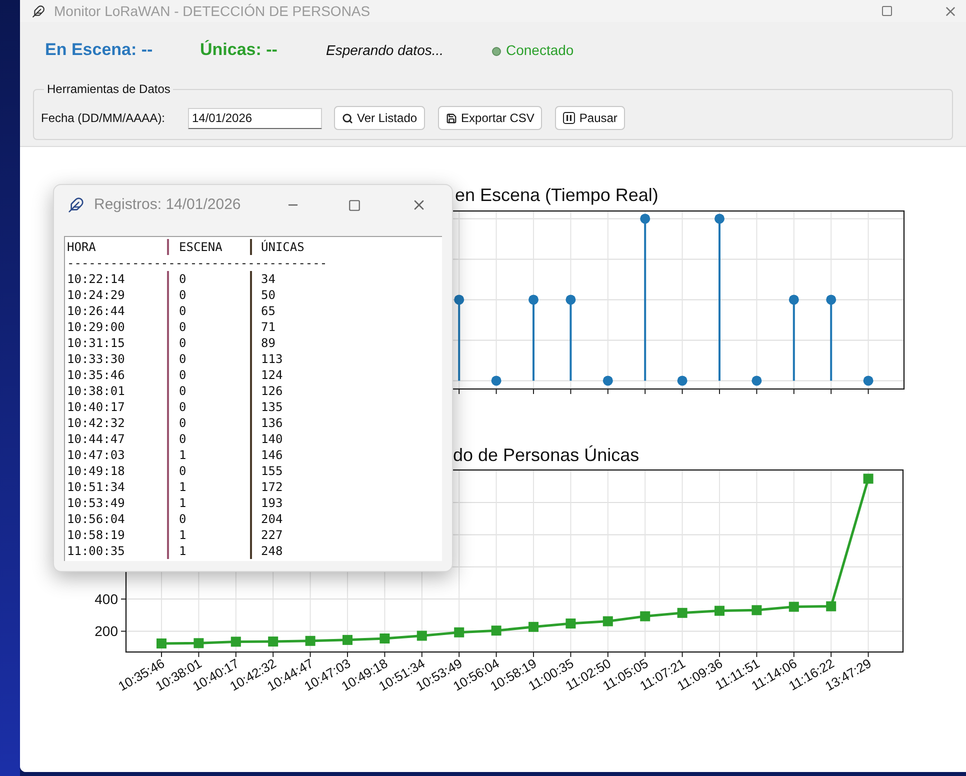 This screenshot has width=966, height=776. Describe the element at coordinates (96, 423) in the screenshot. I see `table-cell: 10:42:32` at that location.